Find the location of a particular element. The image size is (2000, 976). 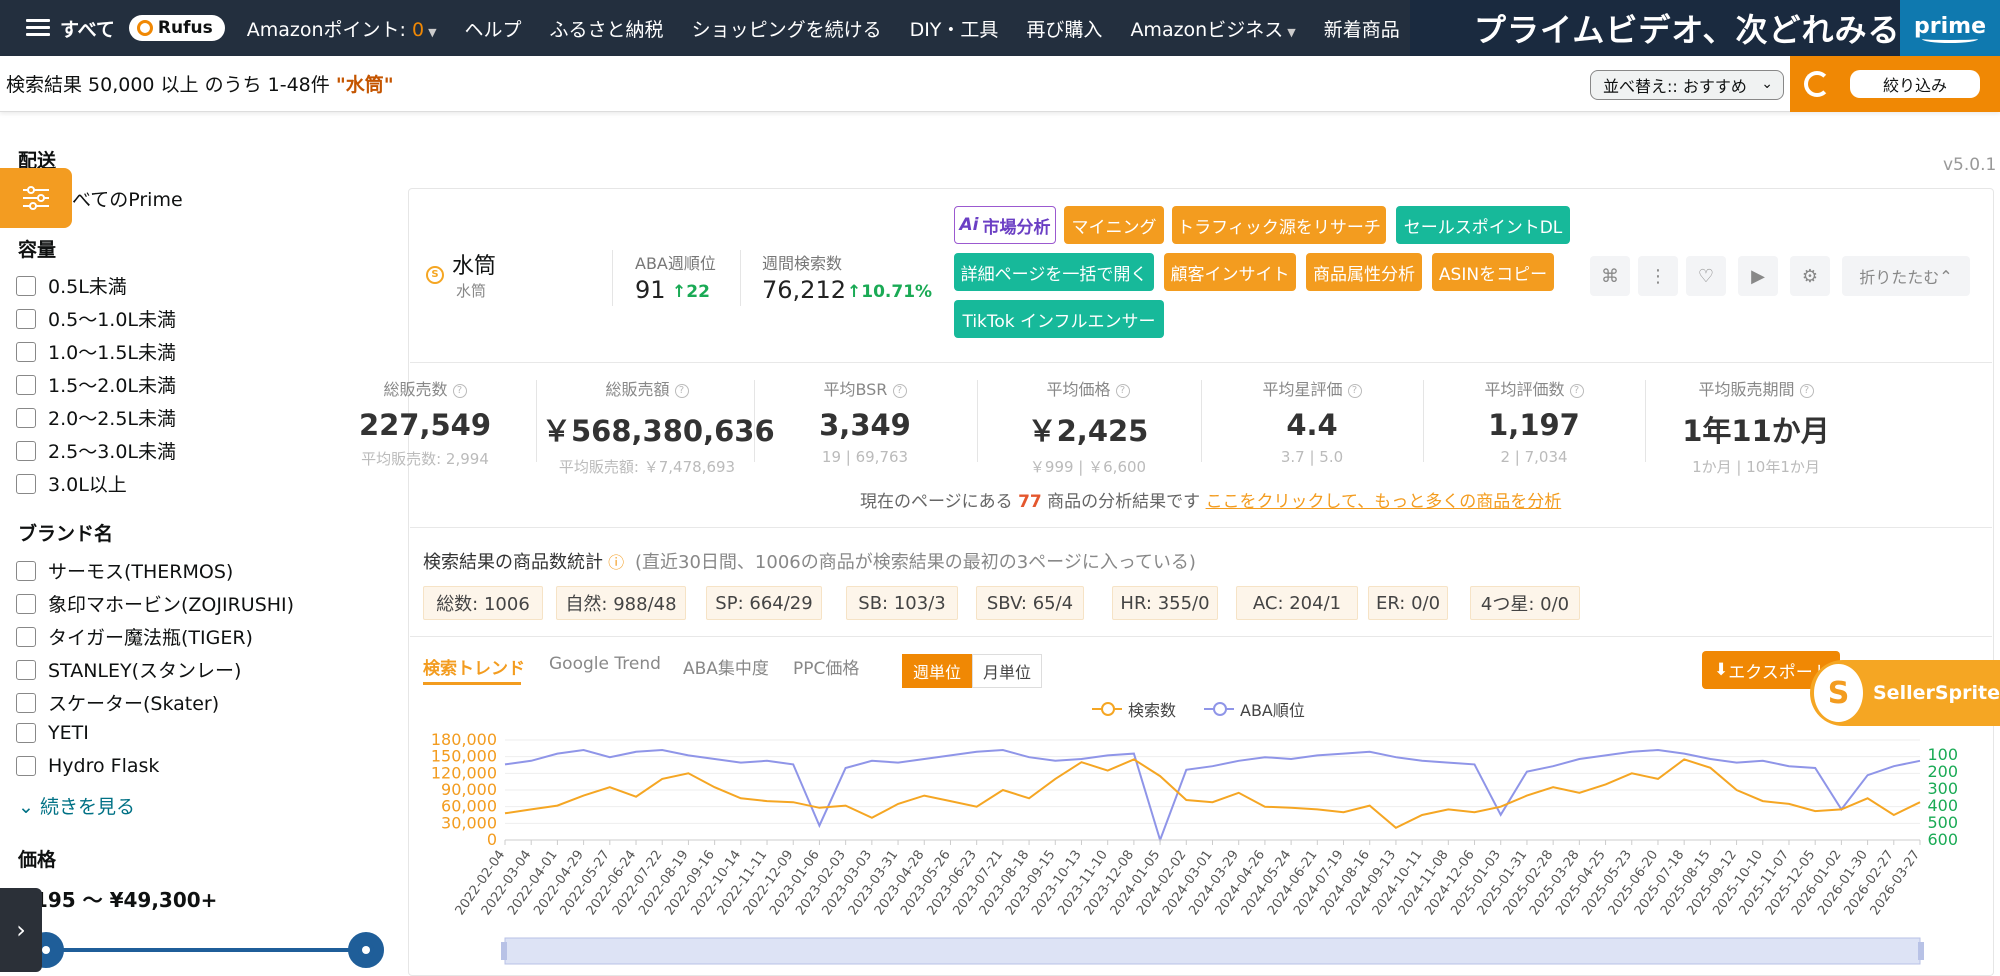

brand-option-label: サーモス(THERMOS) is located at coordinates (141, 572).